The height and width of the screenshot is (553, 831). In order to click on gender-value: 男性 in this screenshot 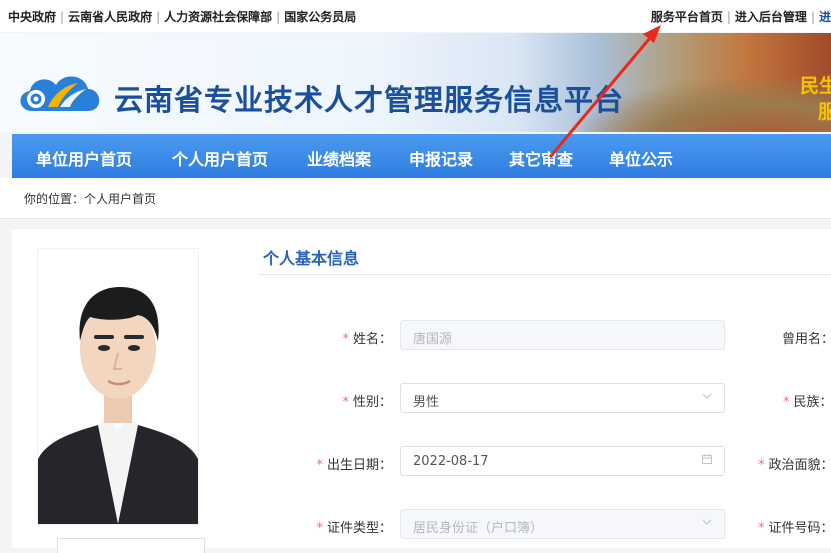, I will do `click(426, 402)`.